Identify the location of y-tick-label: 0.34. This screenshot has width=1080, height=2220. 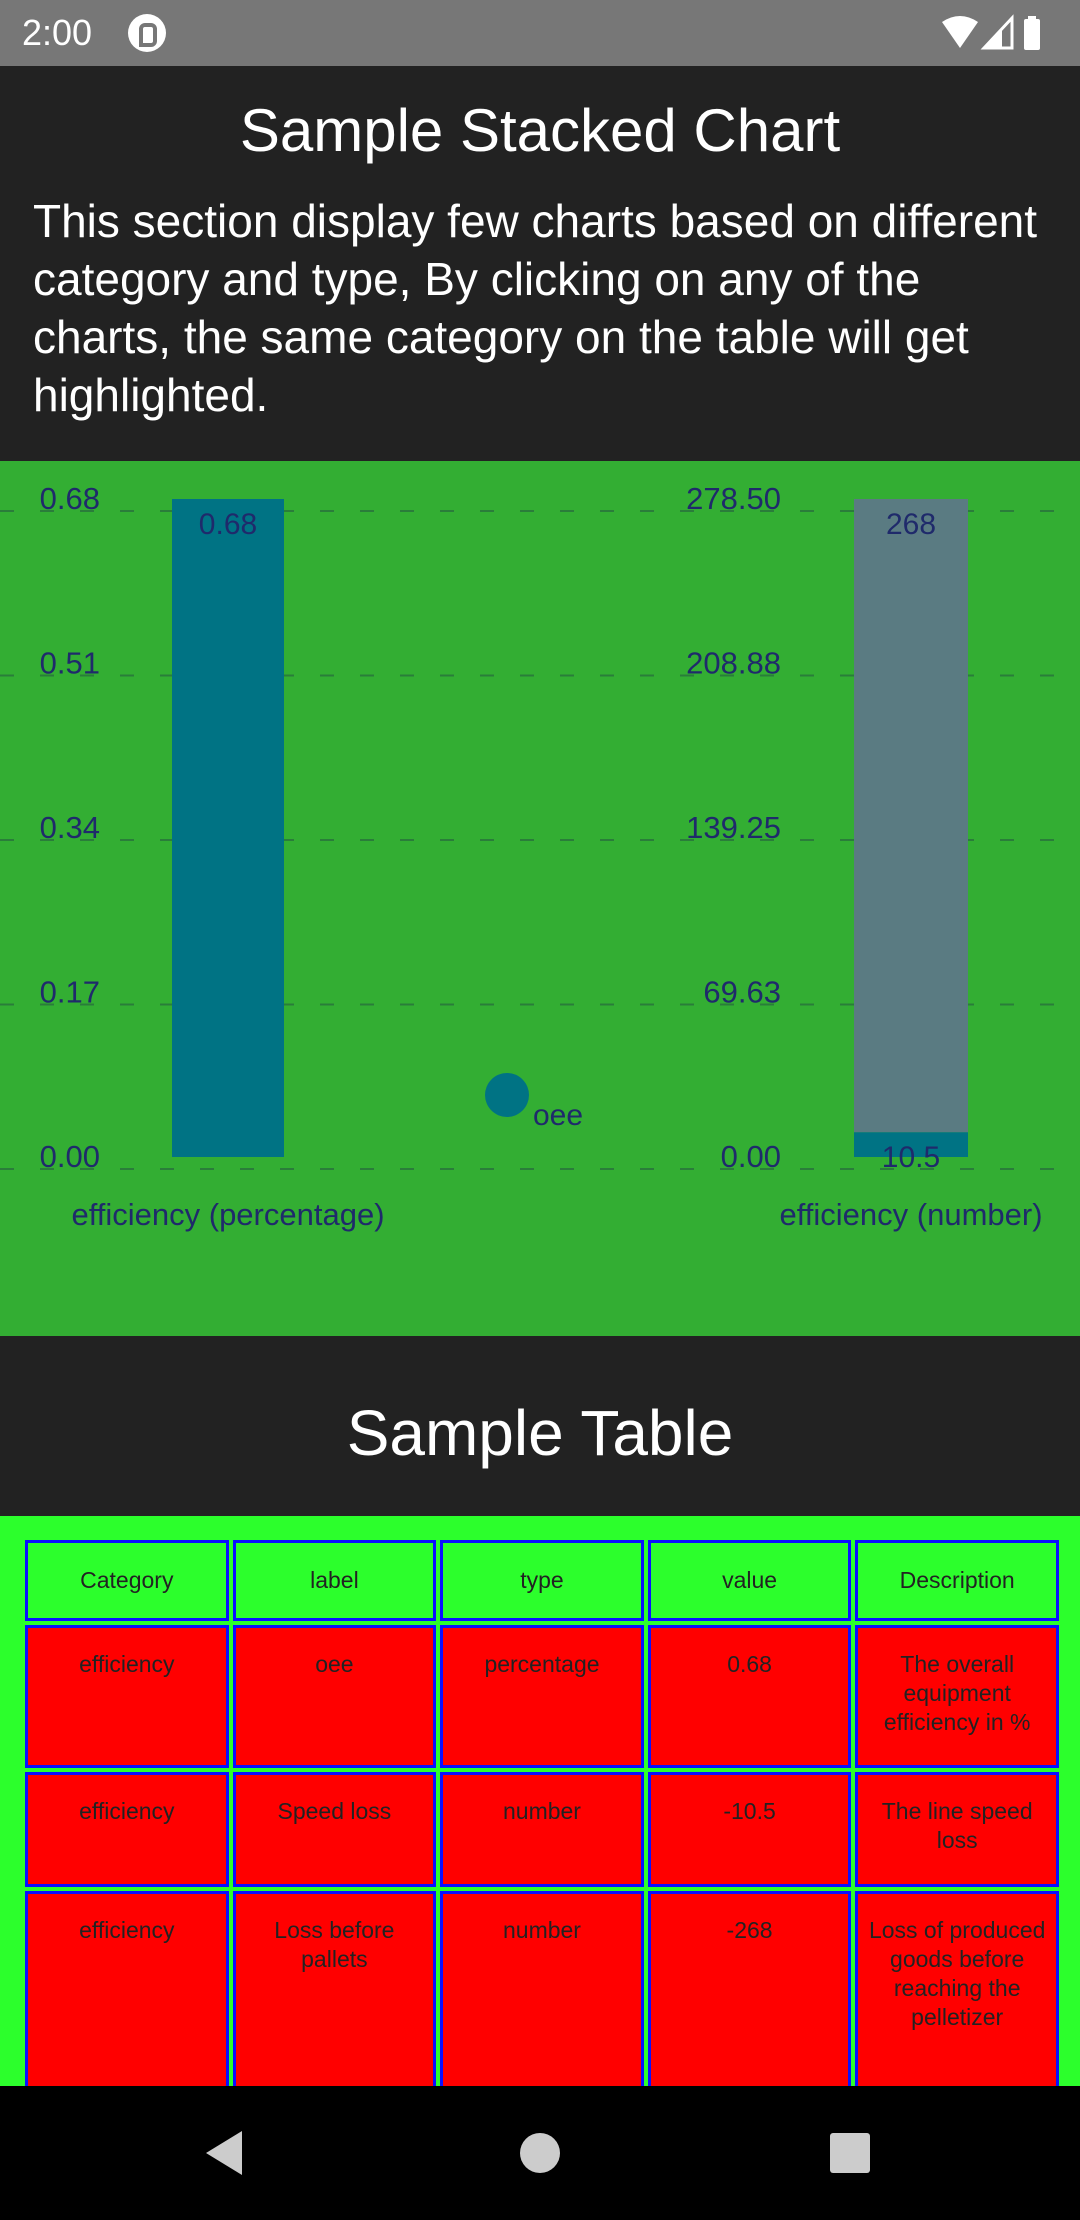
(70, 827).